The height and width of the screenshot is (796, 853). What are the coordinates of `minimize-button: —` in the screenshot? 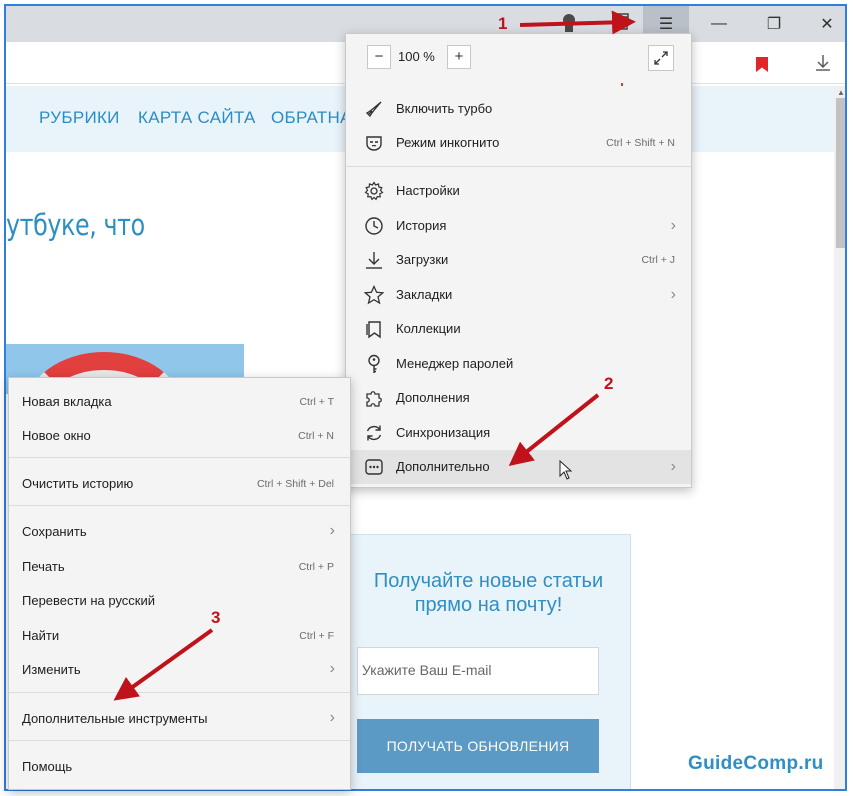 It's located at (719, 24).